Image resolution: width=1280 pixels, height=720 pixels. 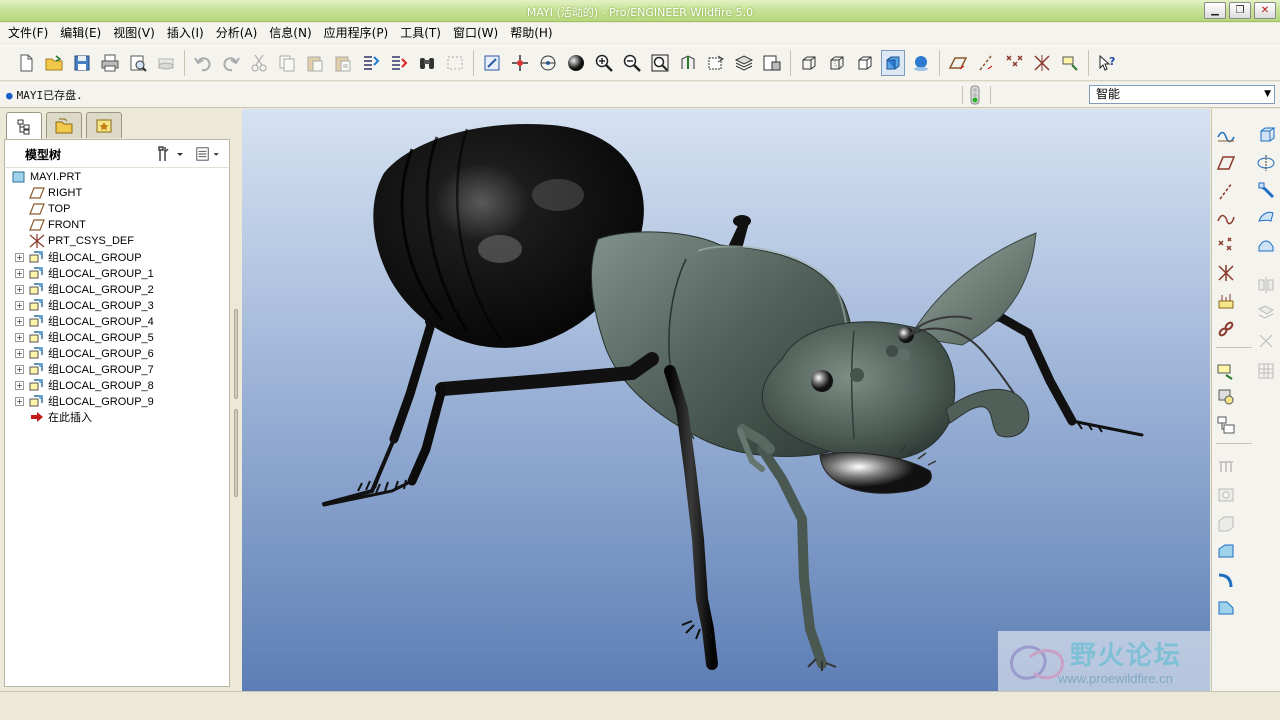 What do you see at coordinates (1266, 217) in the screenshot?
I see `blend-icon` at bounding box center [1266, 217].